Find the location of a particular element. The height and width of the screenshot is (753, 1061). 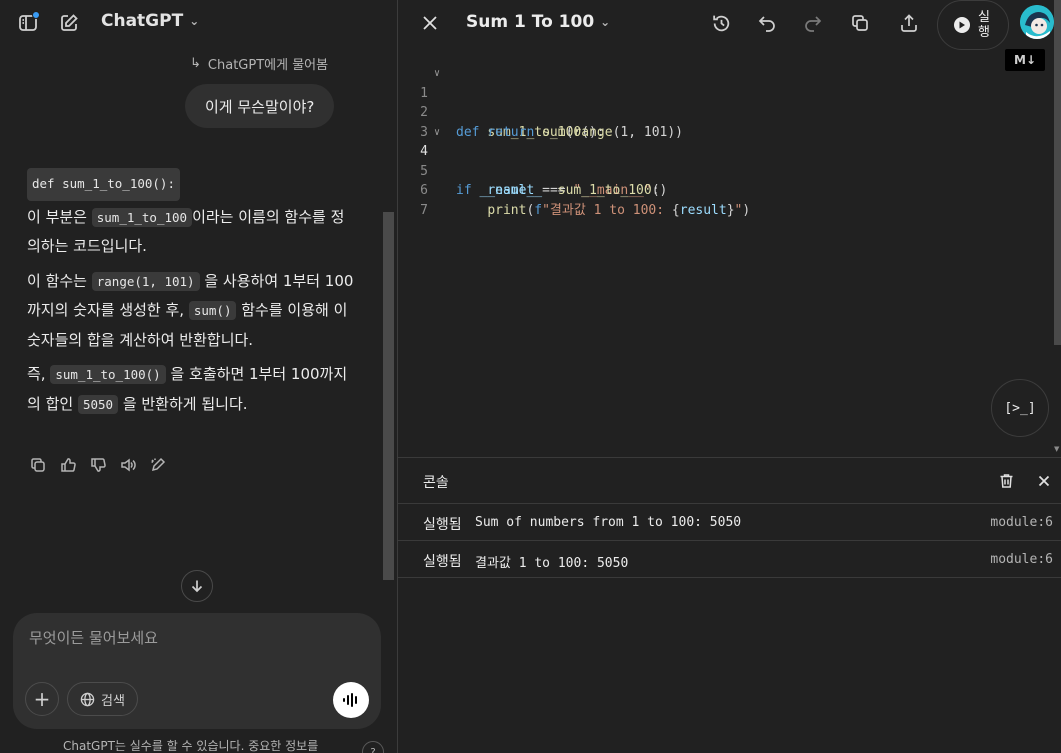

chat-scrollbar is located at coordinates (388, 396).